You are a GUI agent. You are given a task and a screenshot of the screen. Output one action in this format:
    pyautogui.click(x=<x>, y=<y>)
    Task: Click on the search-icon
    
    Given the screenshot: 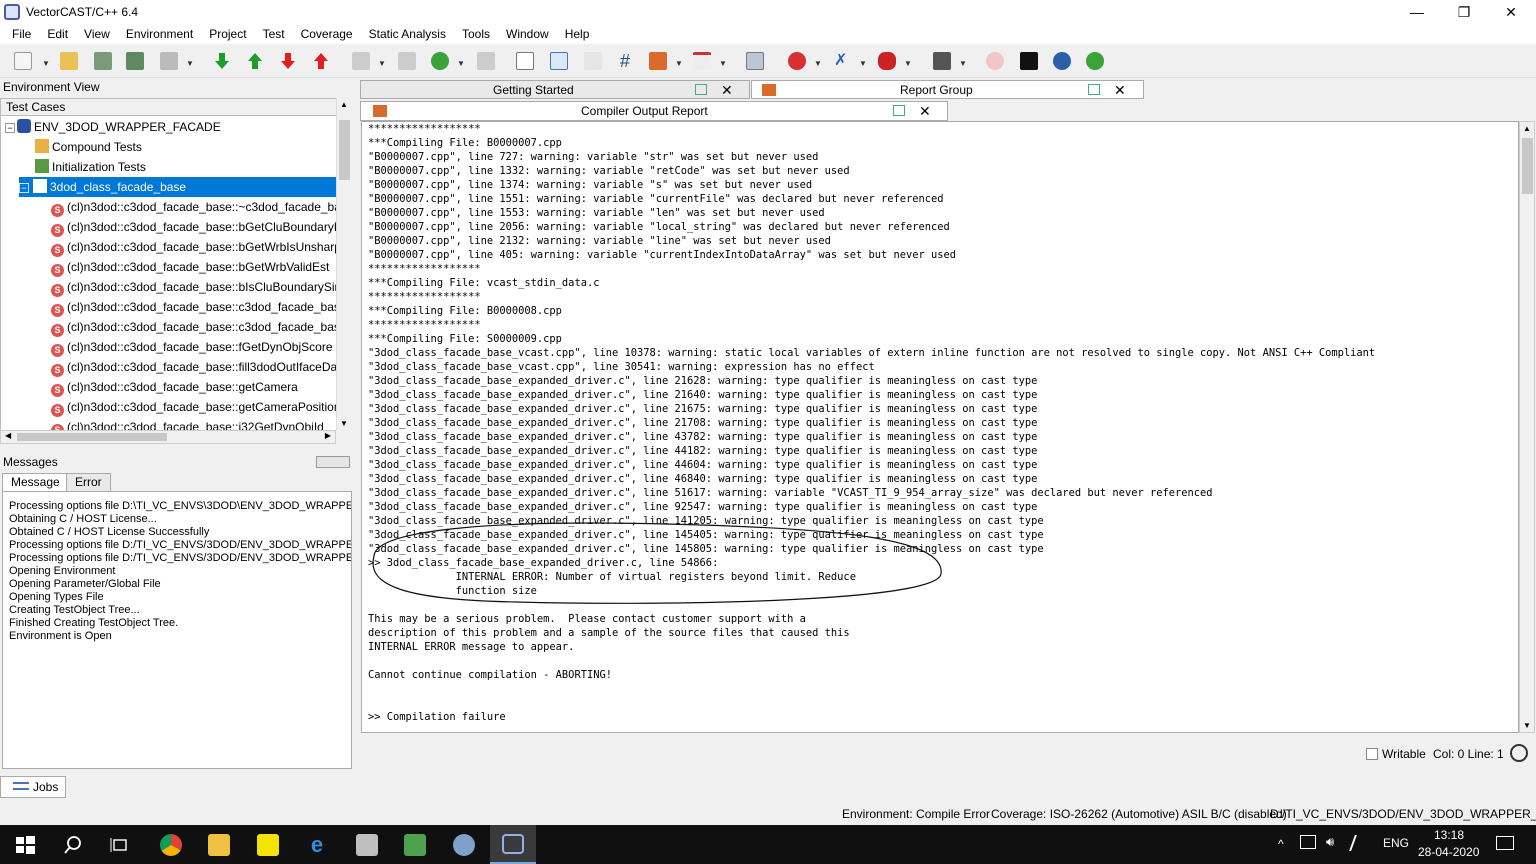 What is the action you would take?
    pyautogui.click(x=73, y=845)
    